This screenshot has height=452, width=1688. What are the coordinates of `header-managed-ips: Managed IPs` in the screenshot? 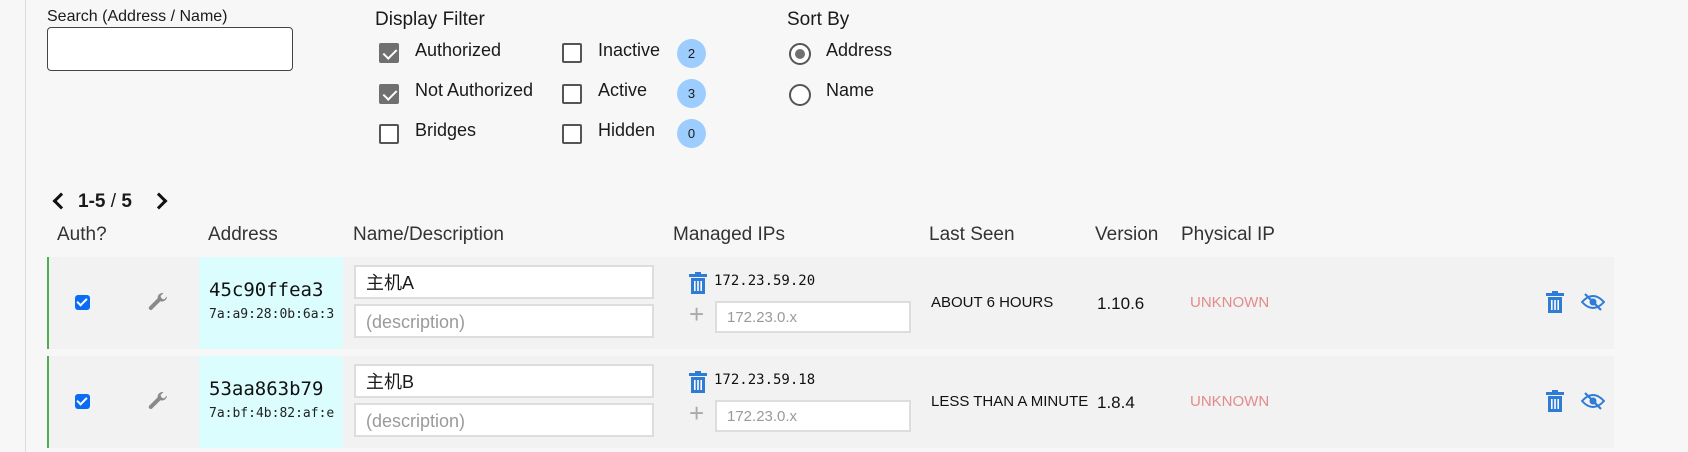 It's located at (729, 234).